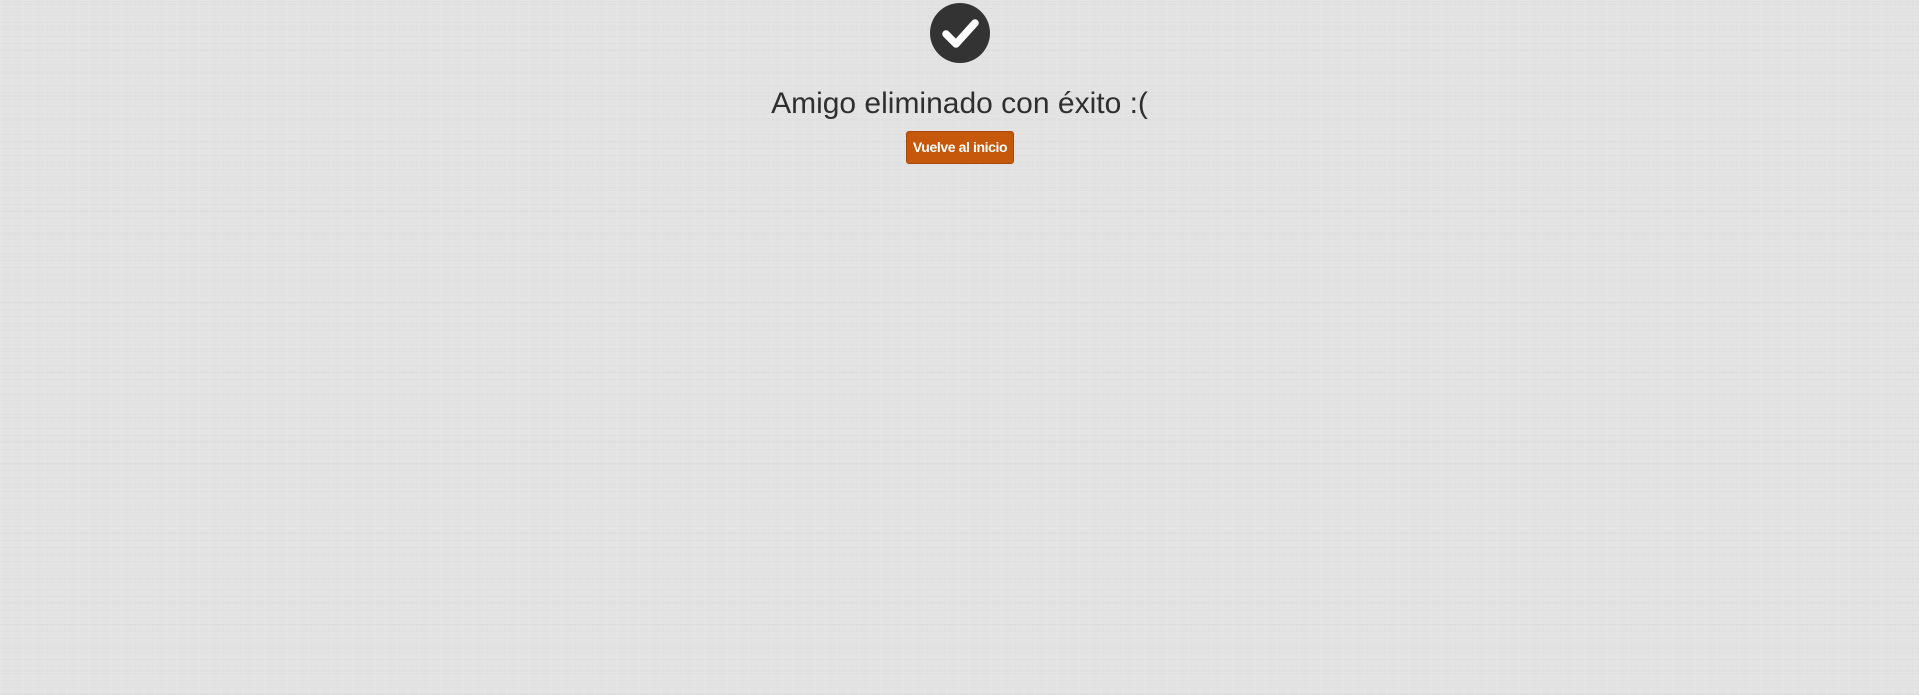  I want to click on success-message: Amigo eliminado con éxito :(, so click(959, 103).